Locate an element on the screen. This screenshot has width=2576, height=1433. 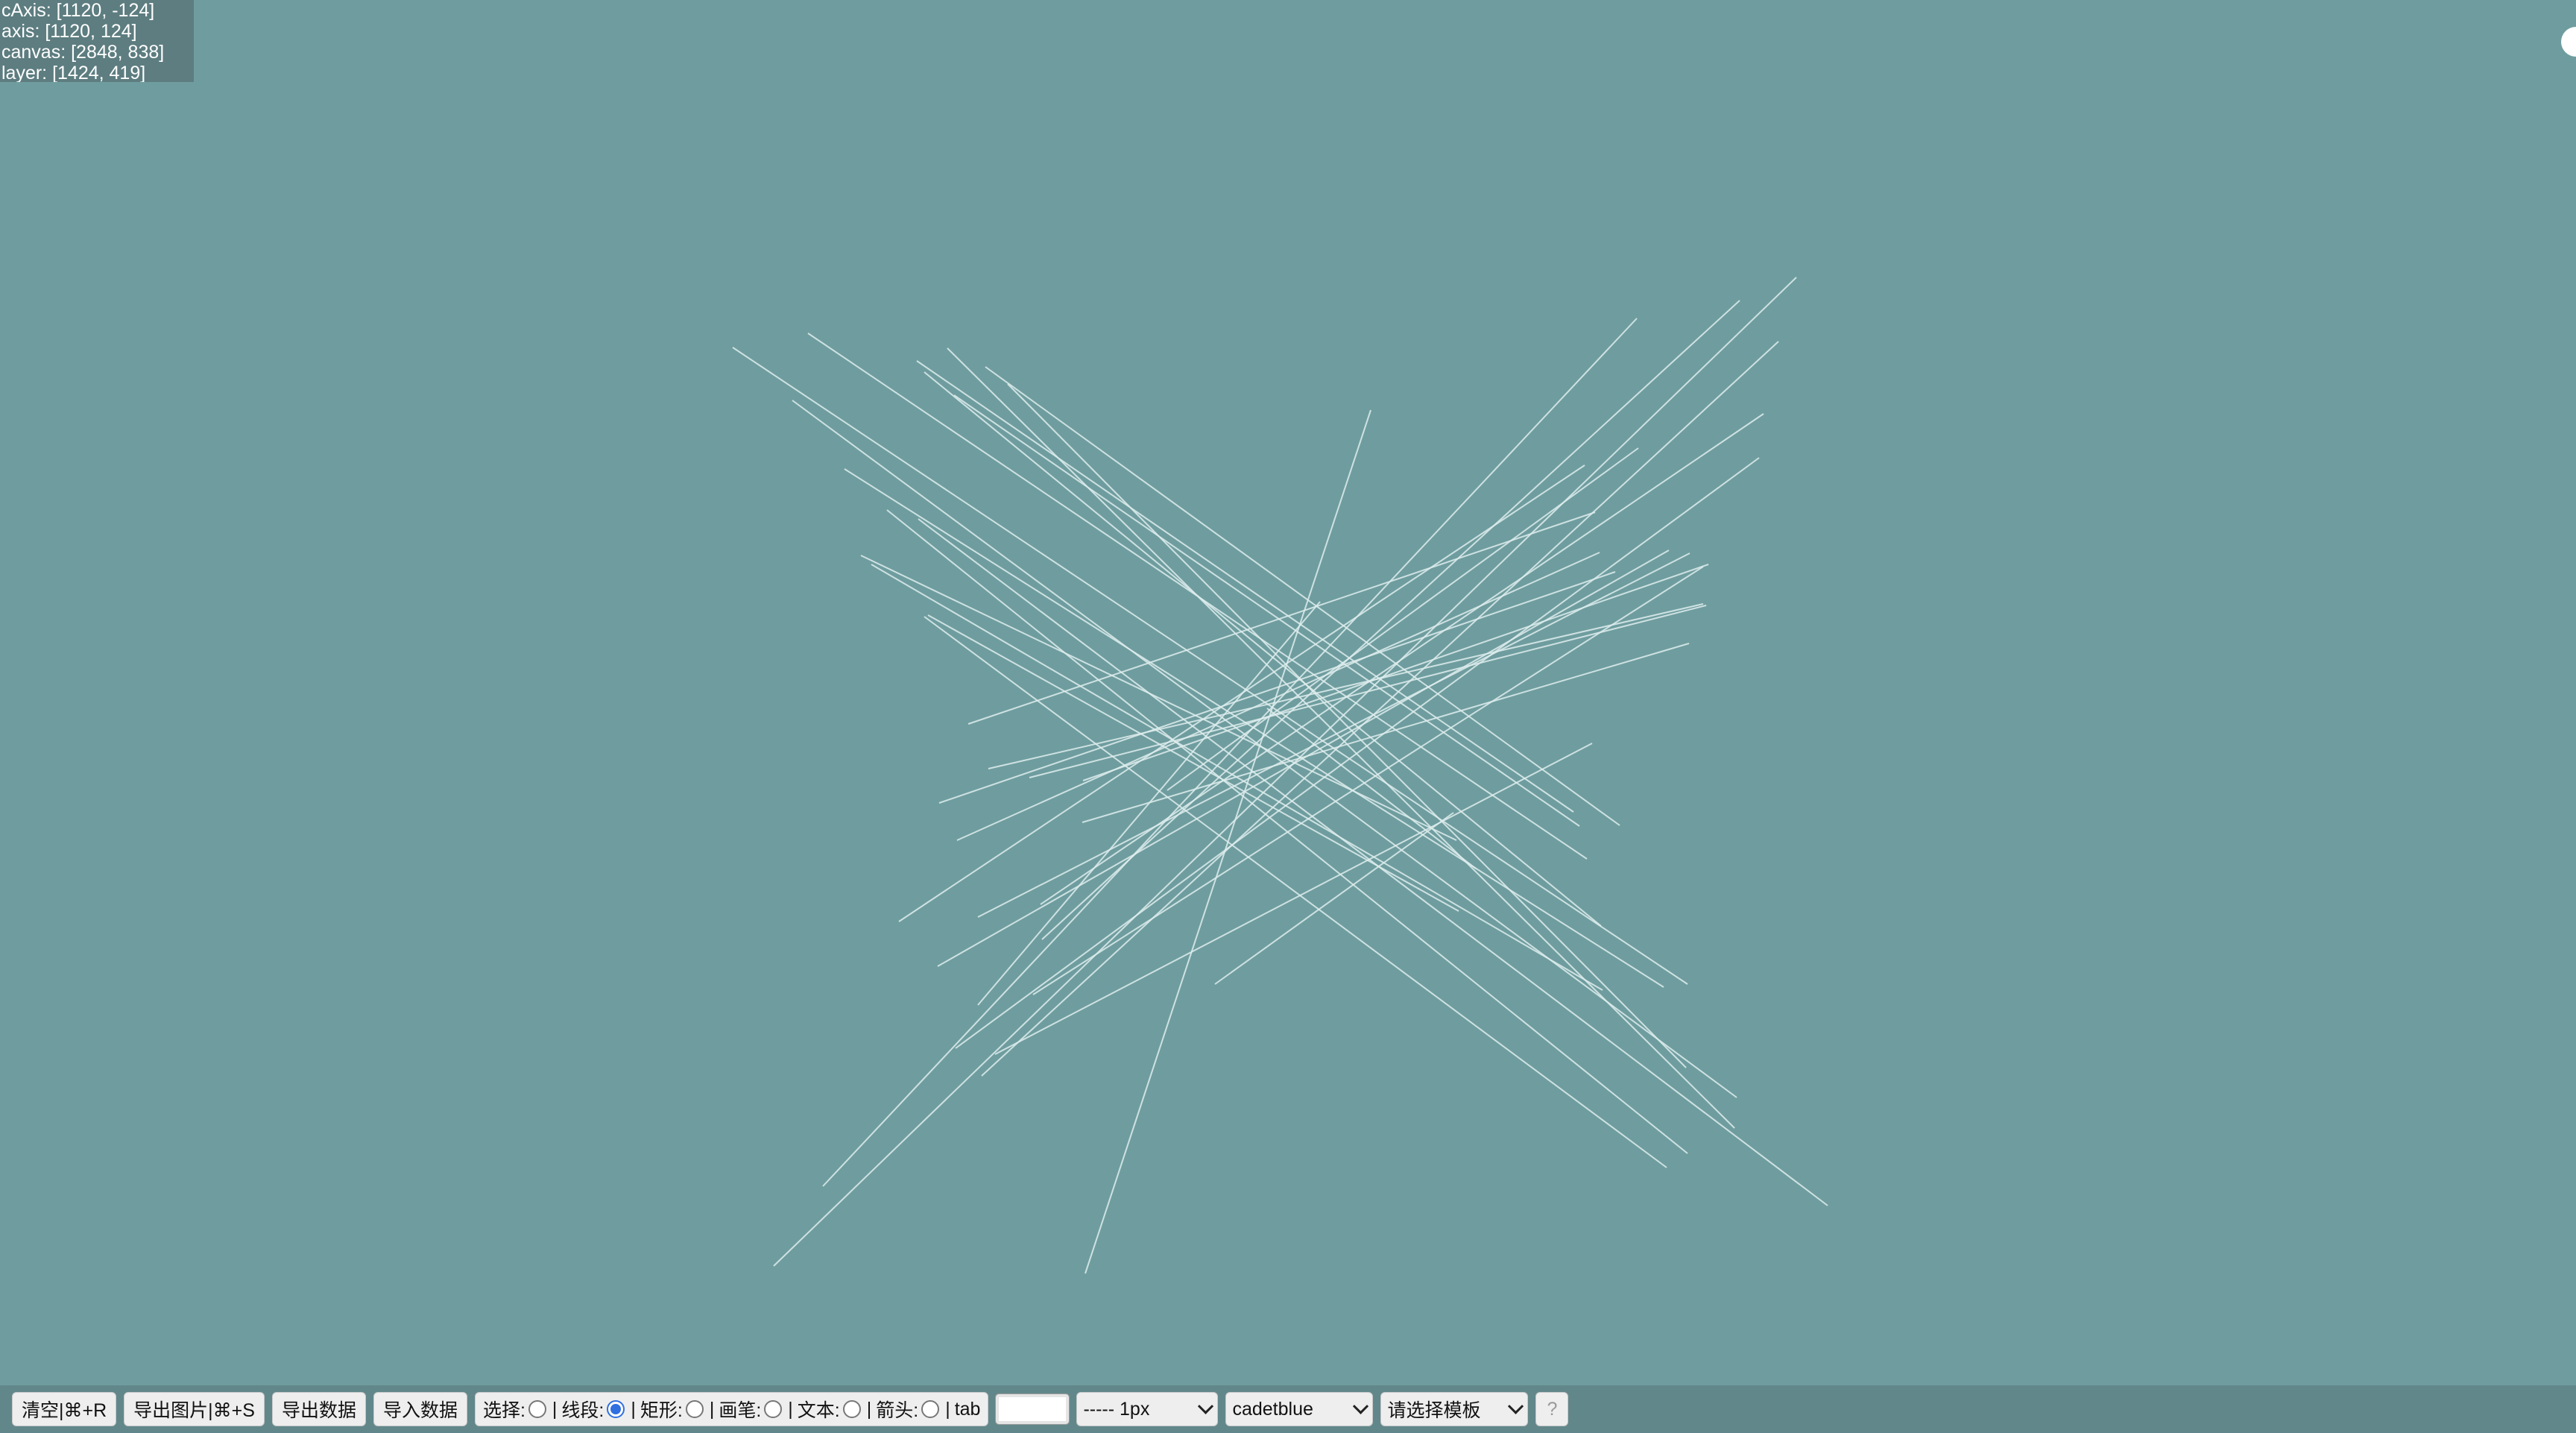
mode-pen-radio is located at coordinates (774, 1409).